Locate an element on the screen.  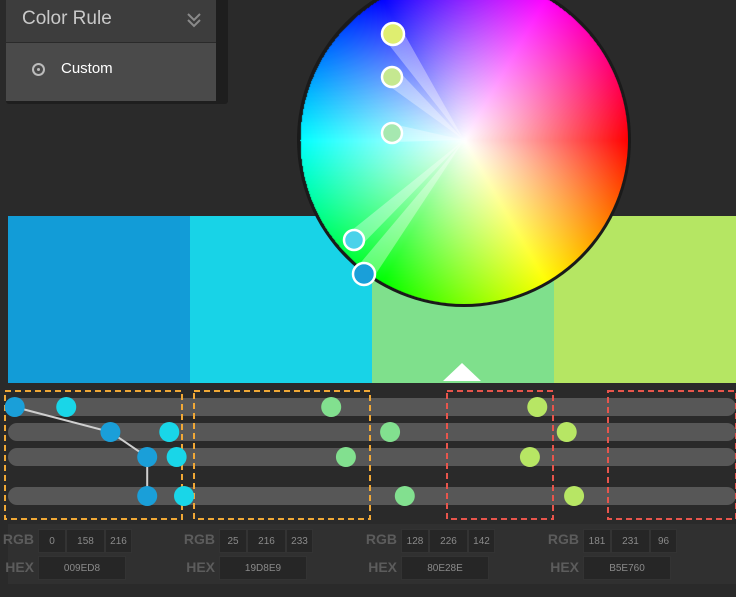
red-field: 181 is located at coordinates (597, 541).